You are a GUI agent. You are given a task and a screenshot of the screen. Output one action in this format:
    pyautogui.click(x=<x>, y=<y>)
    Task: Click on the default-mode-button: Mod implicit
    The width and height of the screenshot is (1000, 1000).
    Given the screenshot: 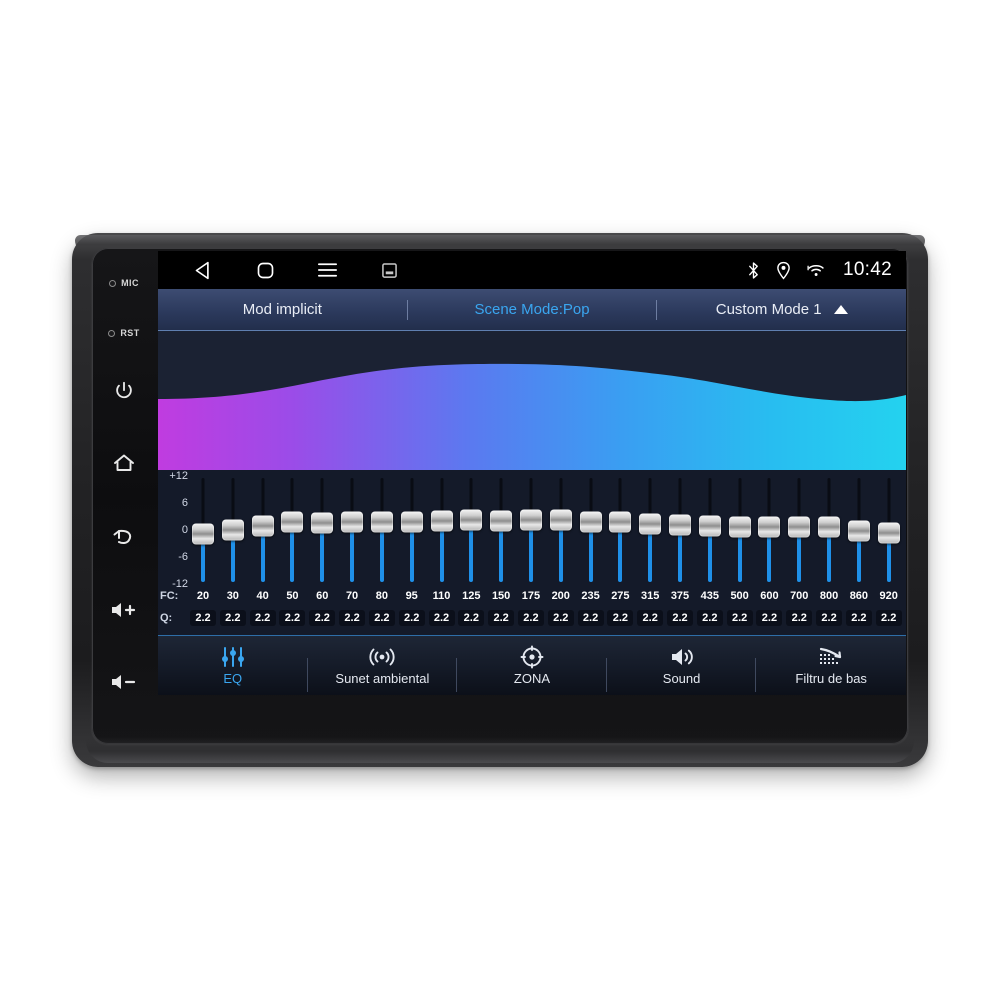 What is the action you would take?
    pyautogui.click(x=282, y=309)
    